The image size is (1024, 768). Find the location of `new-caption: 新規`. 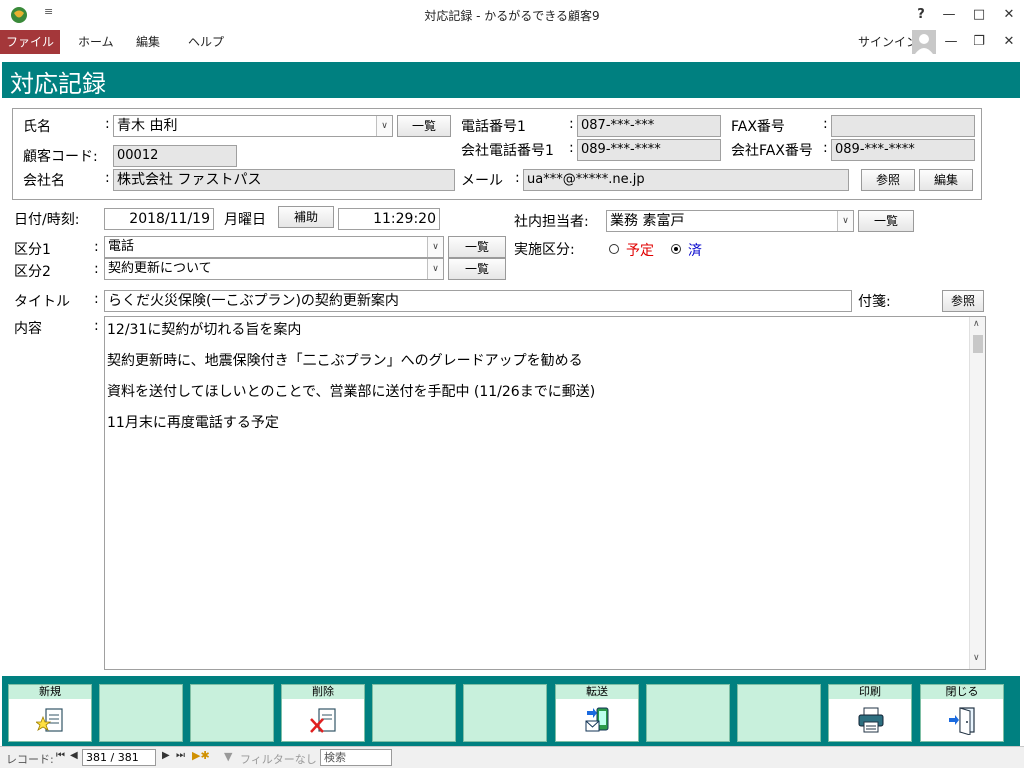

new-caption: 新規 is located at coordinates (50, 692).